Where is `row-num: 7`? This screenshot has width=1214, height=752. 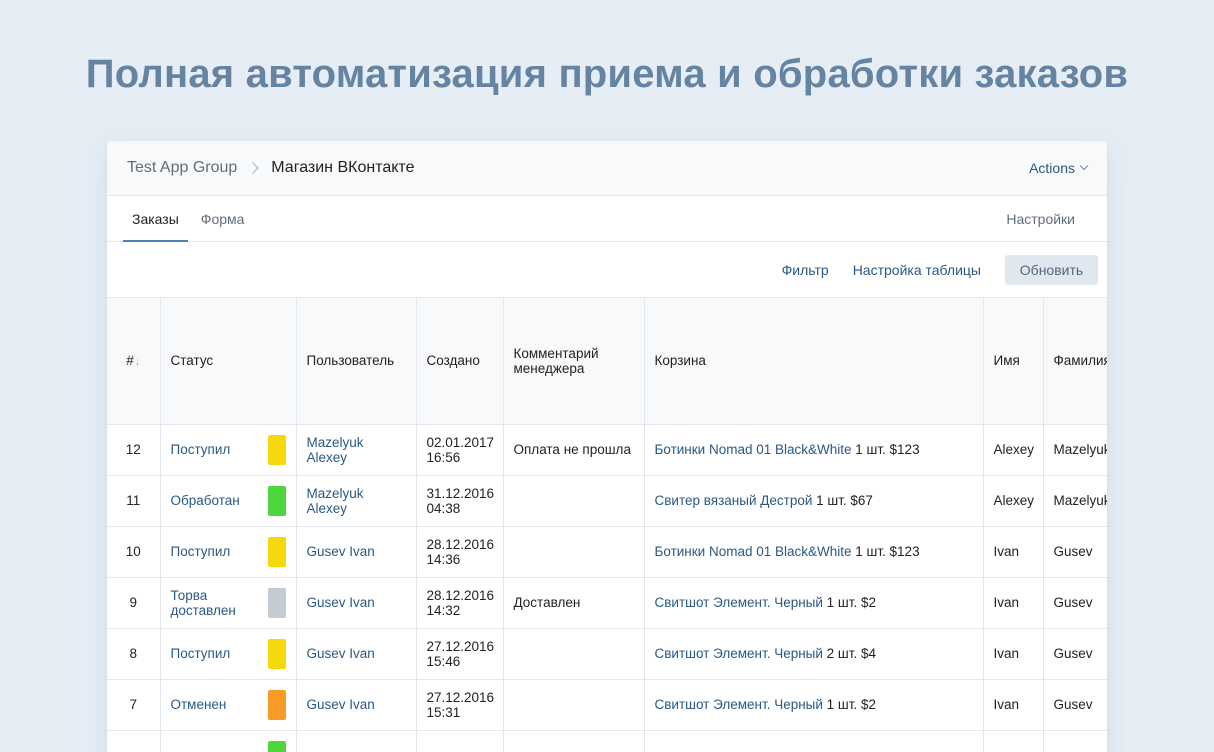
row-num: 7 is located at coordinates (134, 705).